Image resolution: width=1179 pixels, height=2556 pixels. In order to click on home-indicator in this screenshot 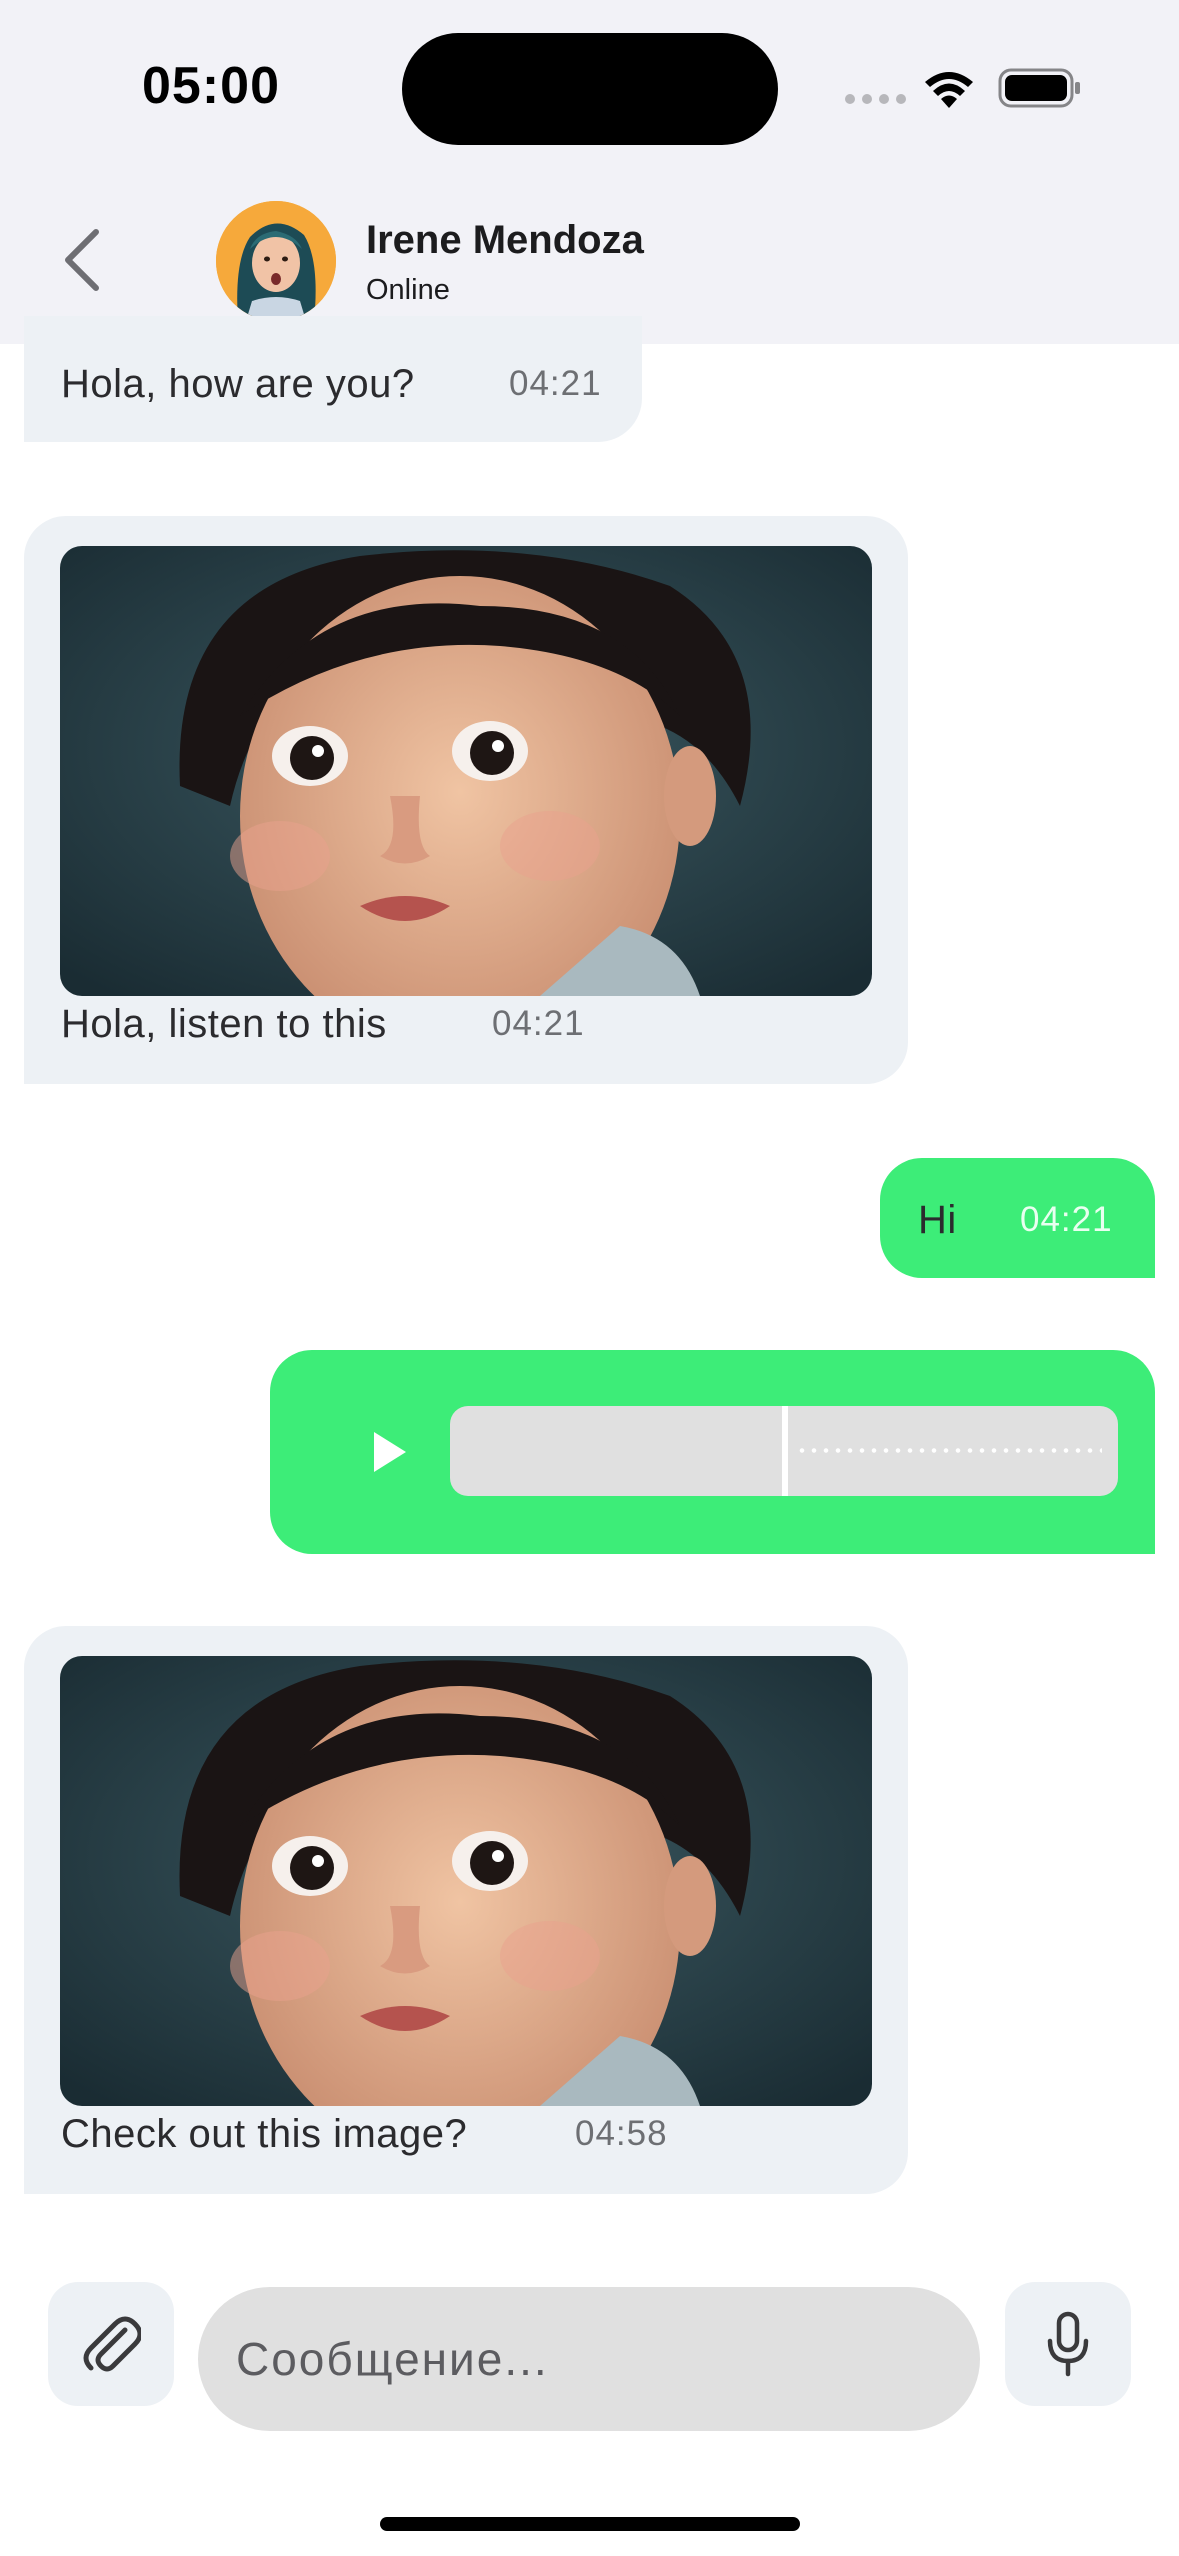, I will do `click(590, 2524)`.